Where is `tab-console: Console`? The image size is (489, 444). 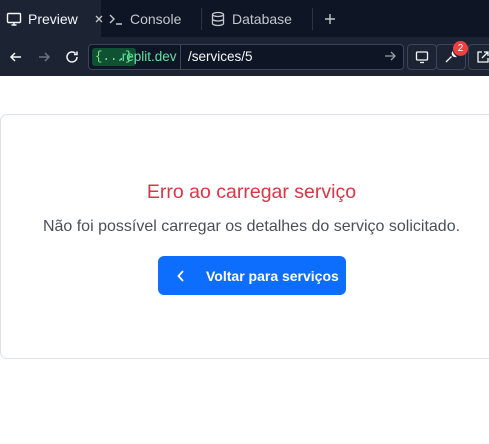
tab-console: Console is located at coordinates (151, 19).